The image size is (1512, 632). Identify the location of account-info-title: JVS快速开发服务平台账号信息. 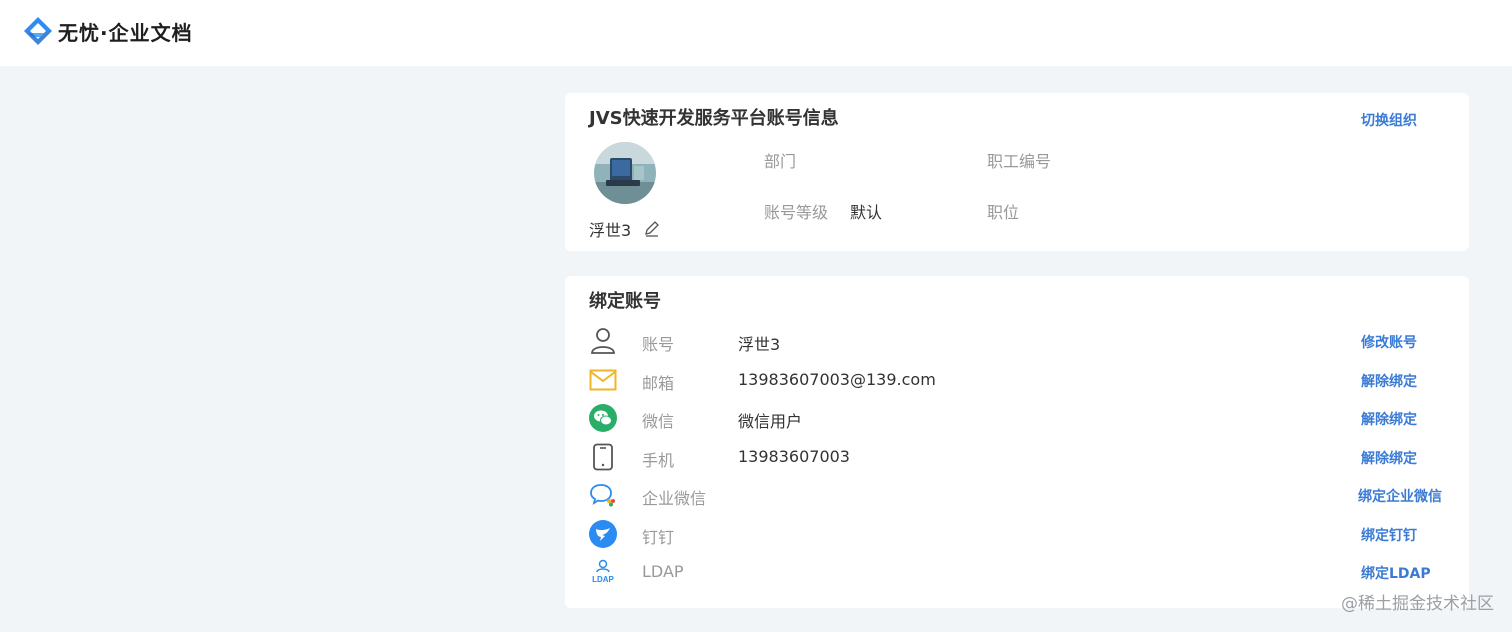
(714, 118).